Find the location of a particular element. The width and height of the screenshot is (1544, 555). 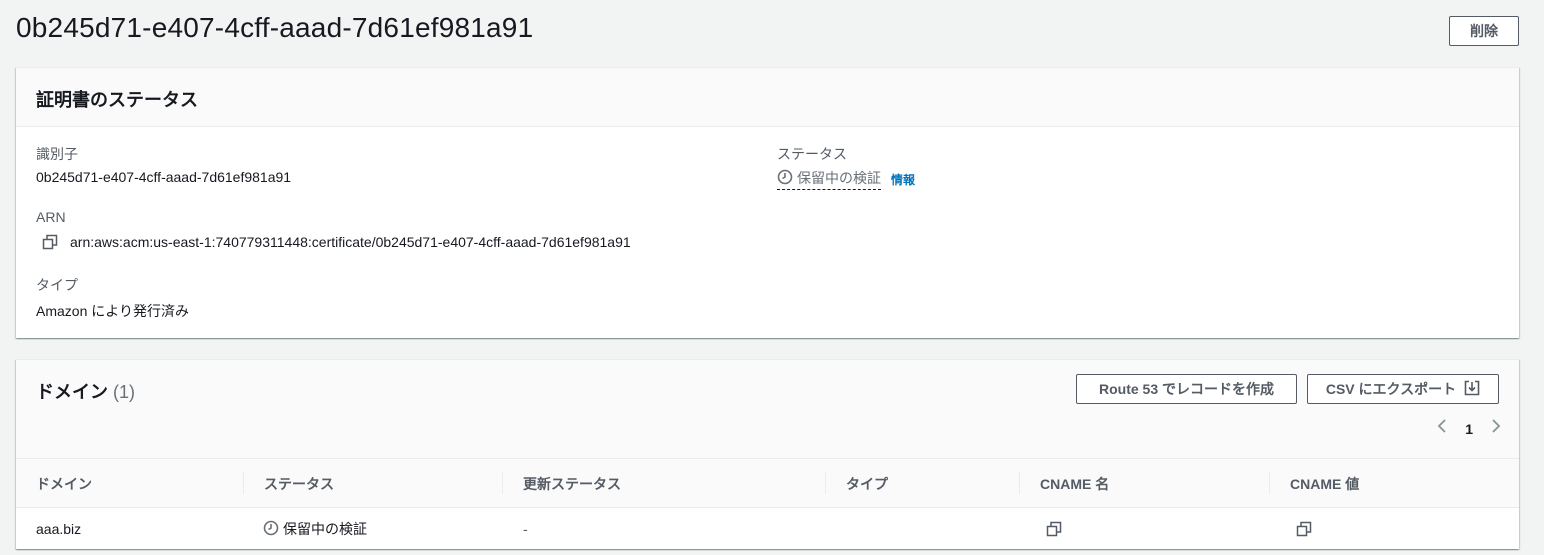

type-value: Amazon により発行済み is located at coordinates (112, 311).